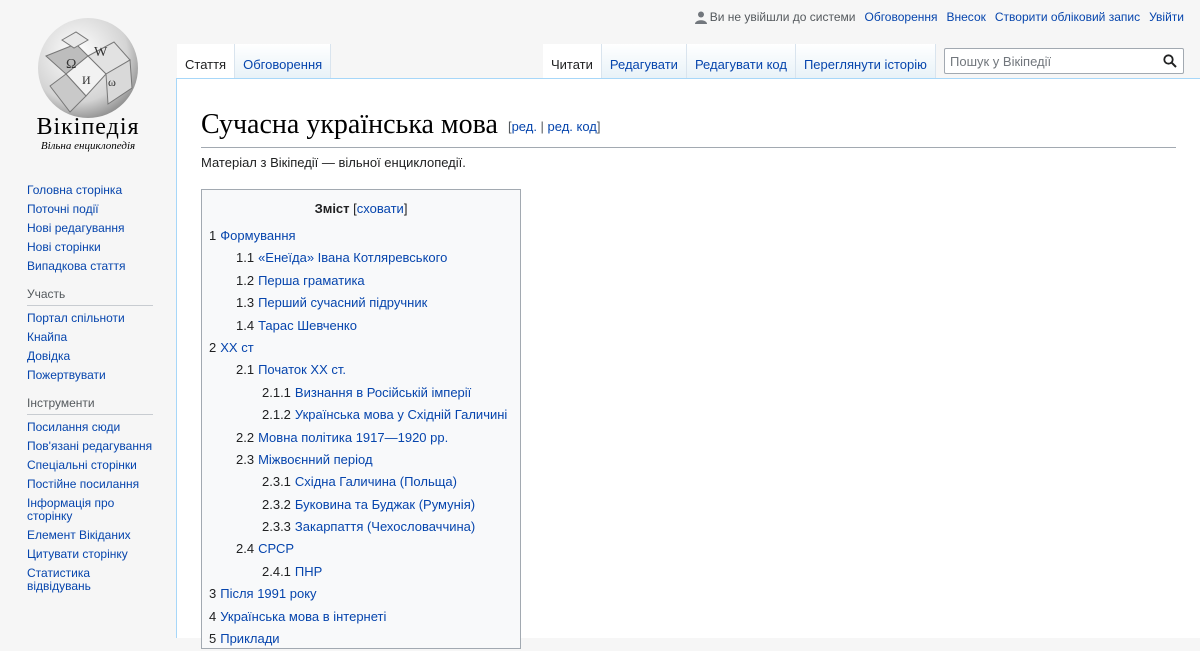  What do you see at coordinates (59, 579) in the screenshot?
I see `sidebar-item-page-views: Статистика відвідувань` at bounding box center [59, 579].